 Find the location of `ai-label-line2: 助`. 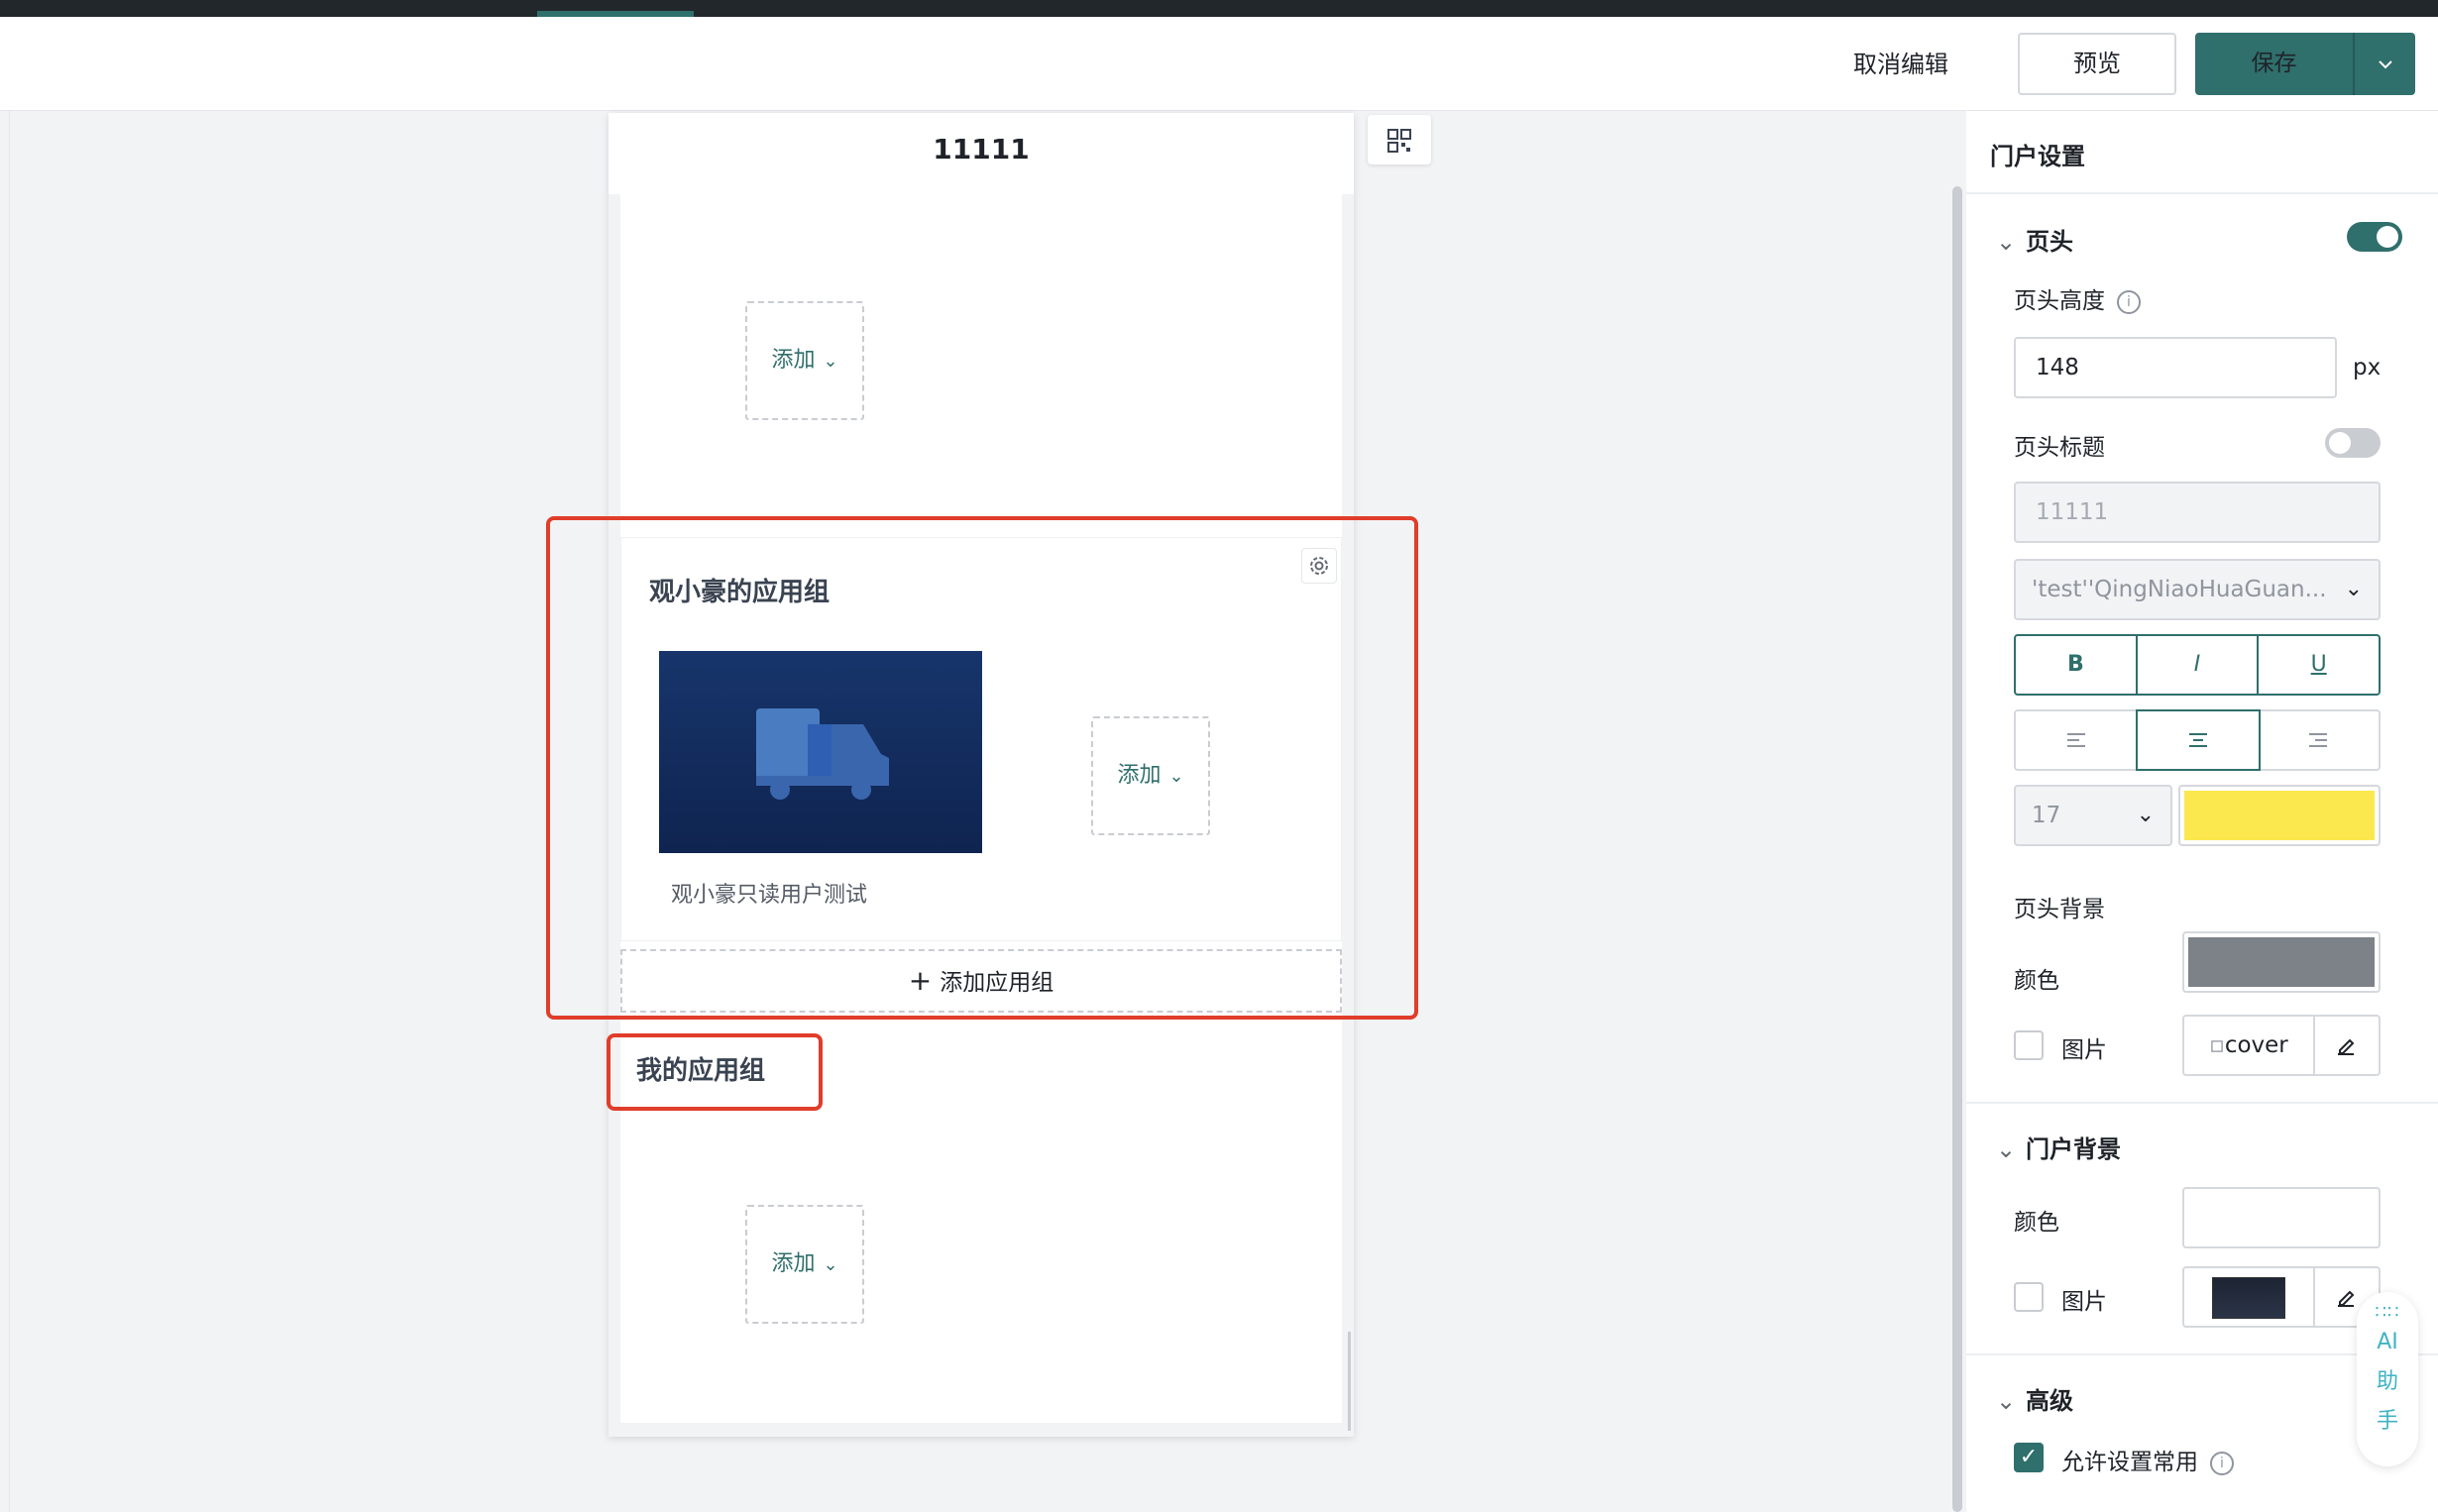

ai-label-line2: 助 is located at coordinates (2387, 1382).